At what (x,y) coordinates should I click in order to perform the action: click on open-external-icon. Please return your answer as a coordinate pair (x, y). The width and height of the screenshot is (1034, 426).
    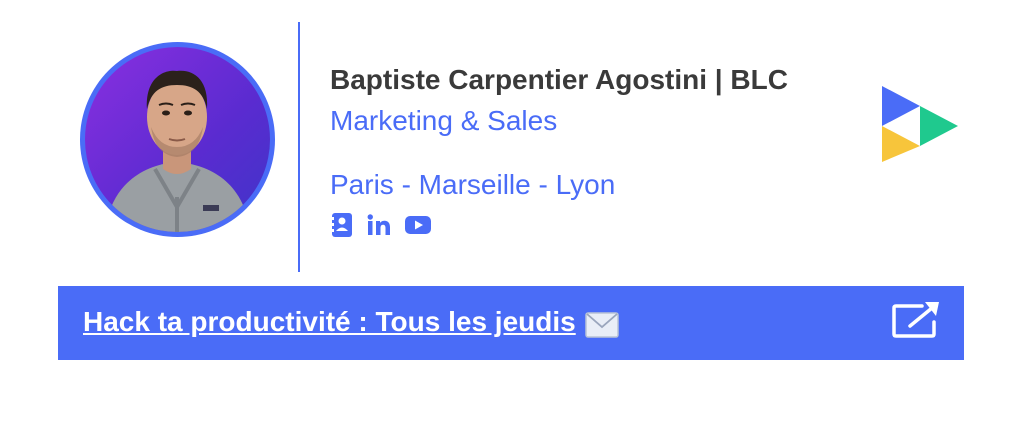
    Looking at the image, I should click on (917, 319).